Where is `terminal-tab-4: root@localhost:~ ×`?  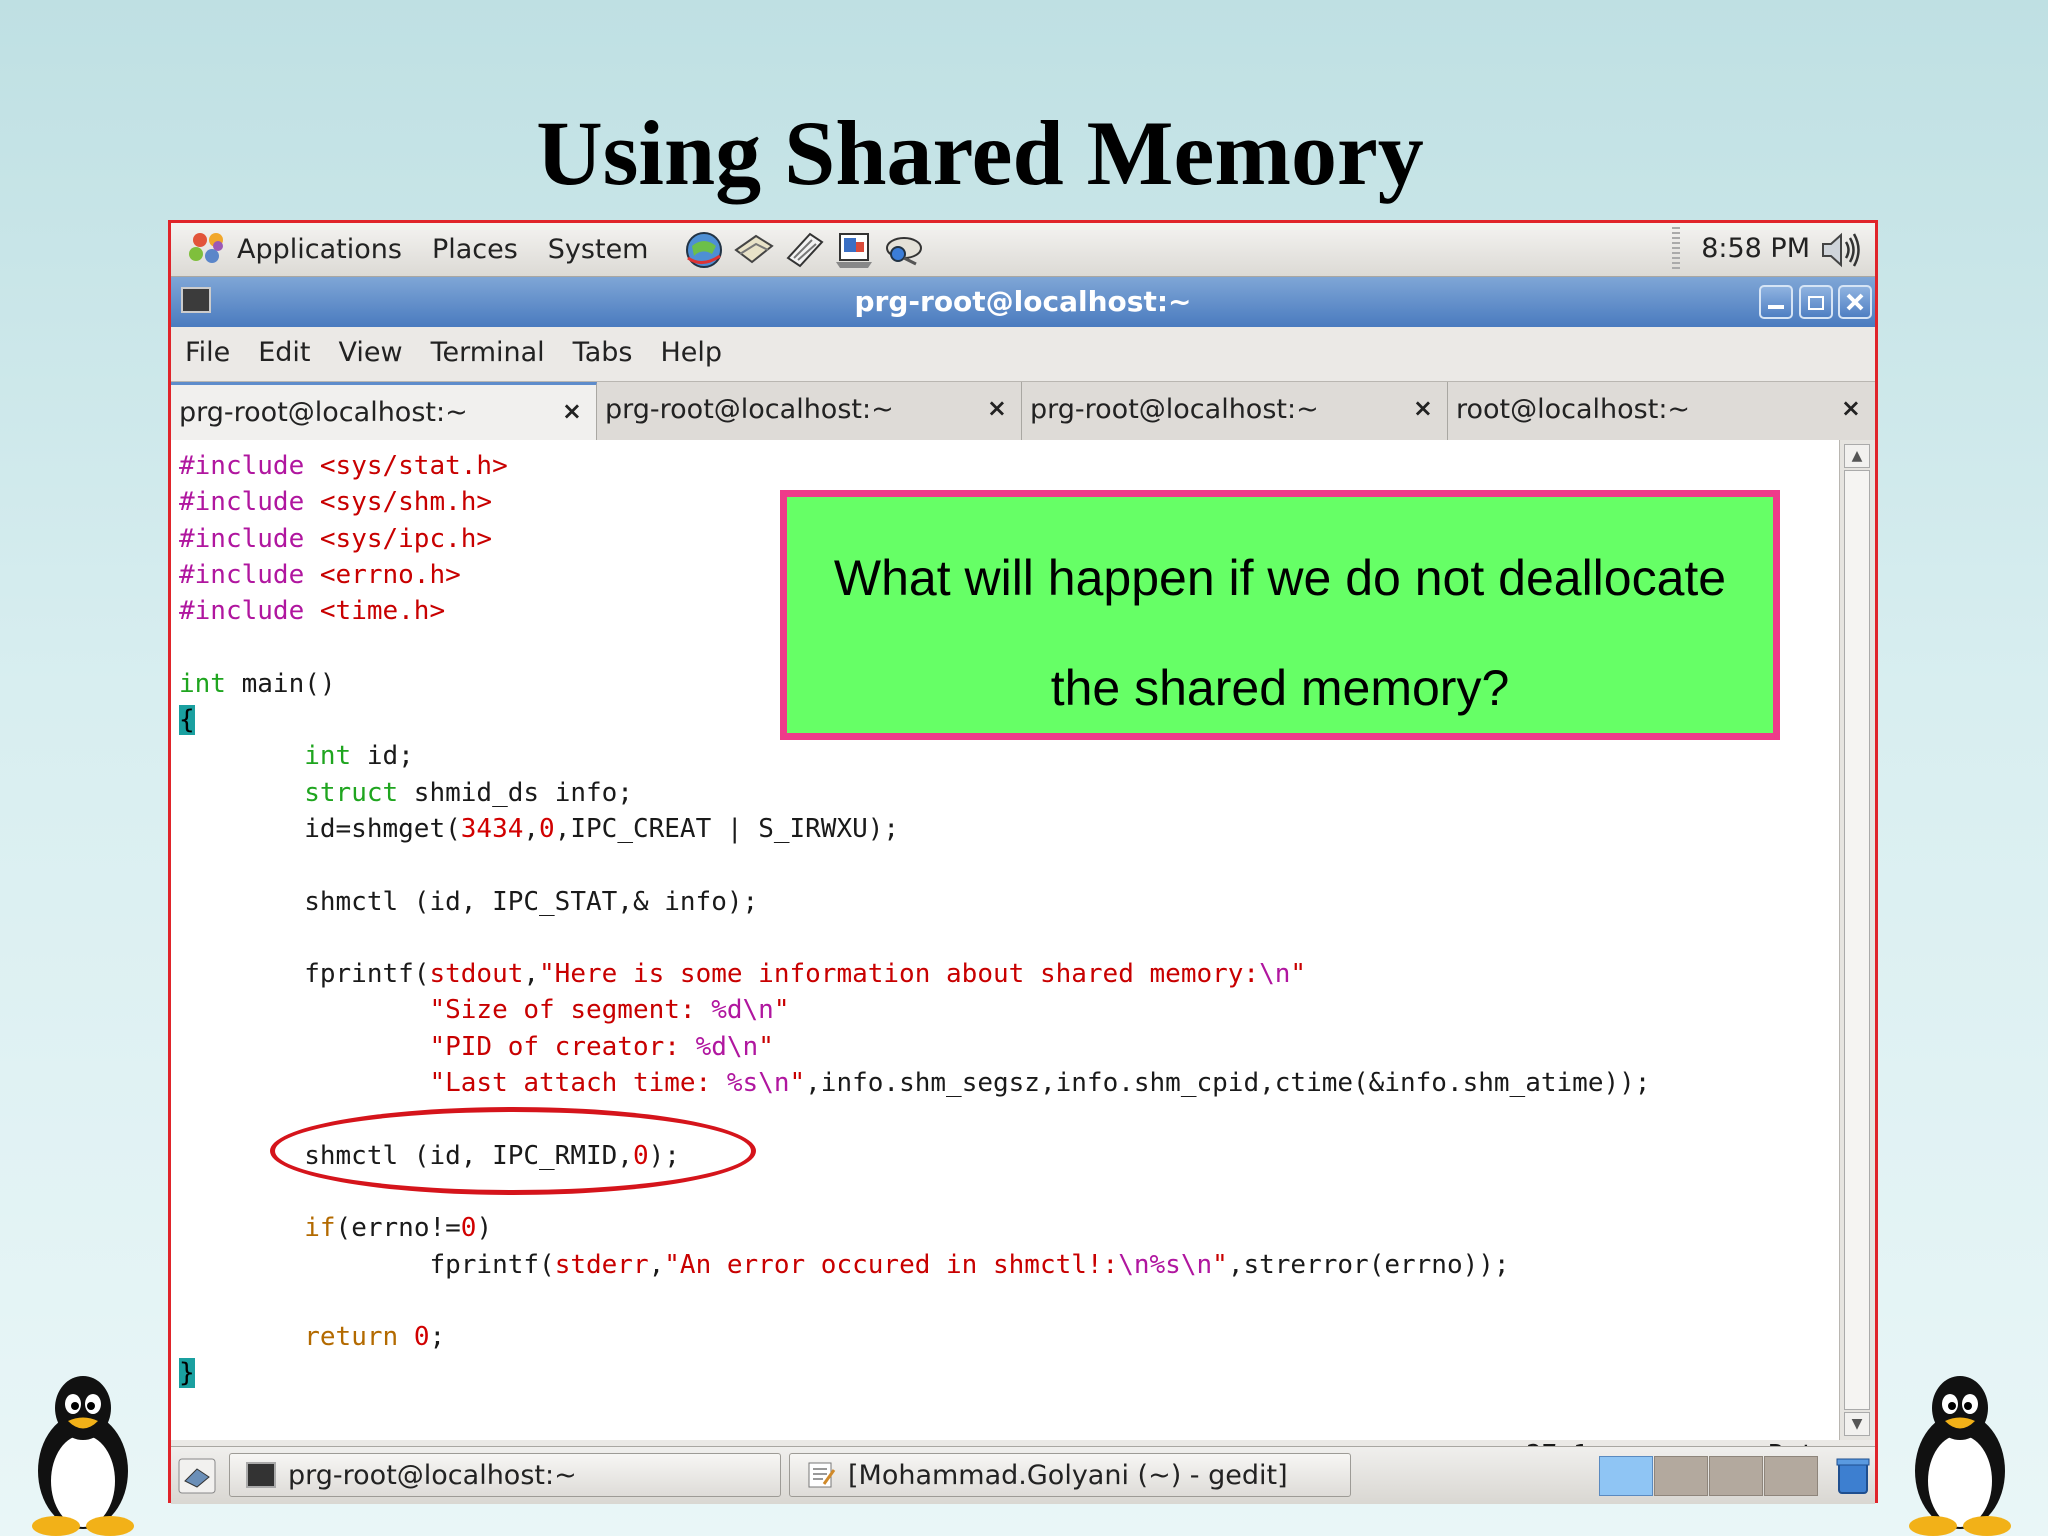 terminal-tab-4: root@localhost:~ × is located at coordinates (1661, 411).